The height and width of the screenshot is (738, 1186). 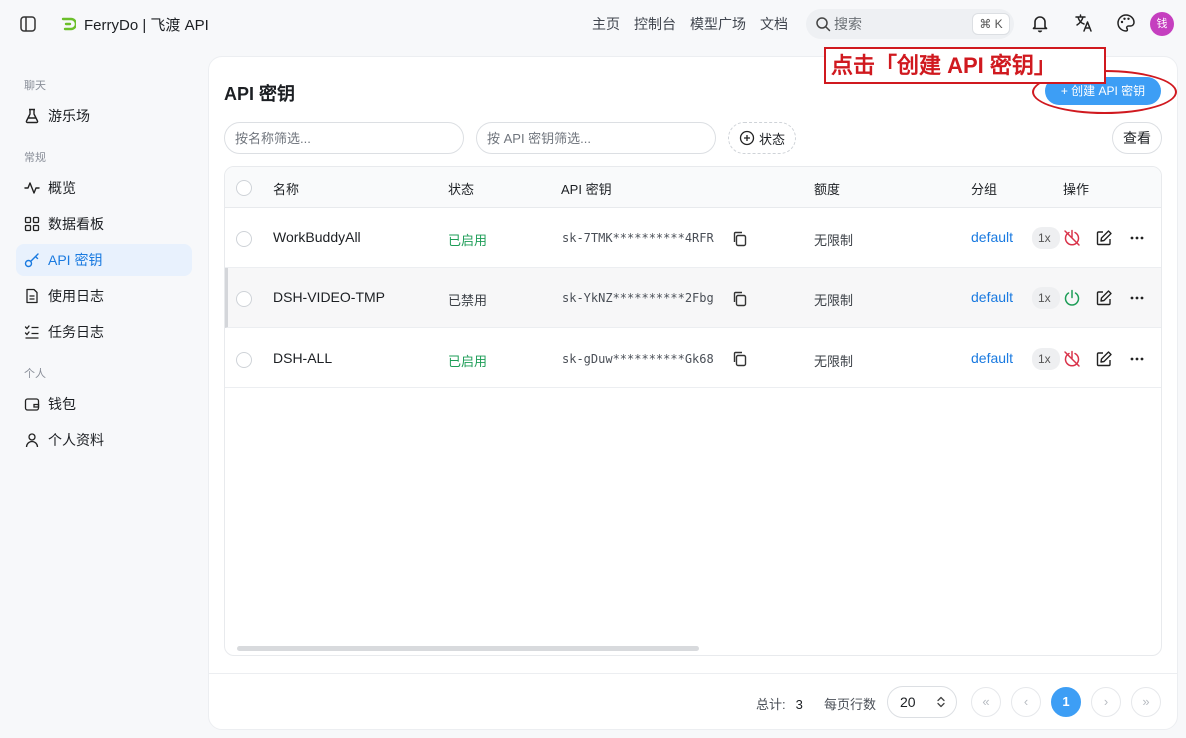 I want to click on sidebar-item-label: API 密钥, so click(x=75, y=260).